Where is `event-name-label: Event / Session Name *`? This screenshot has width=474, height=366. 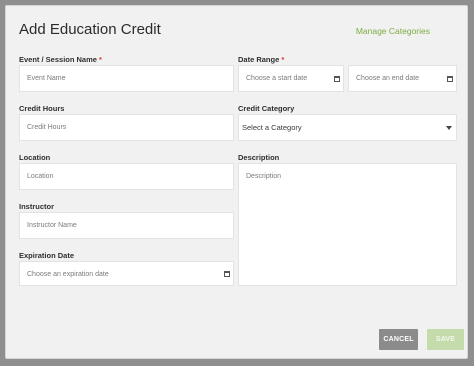
event-name-label: Event / Session Name * is located at coordinates (60, 59).